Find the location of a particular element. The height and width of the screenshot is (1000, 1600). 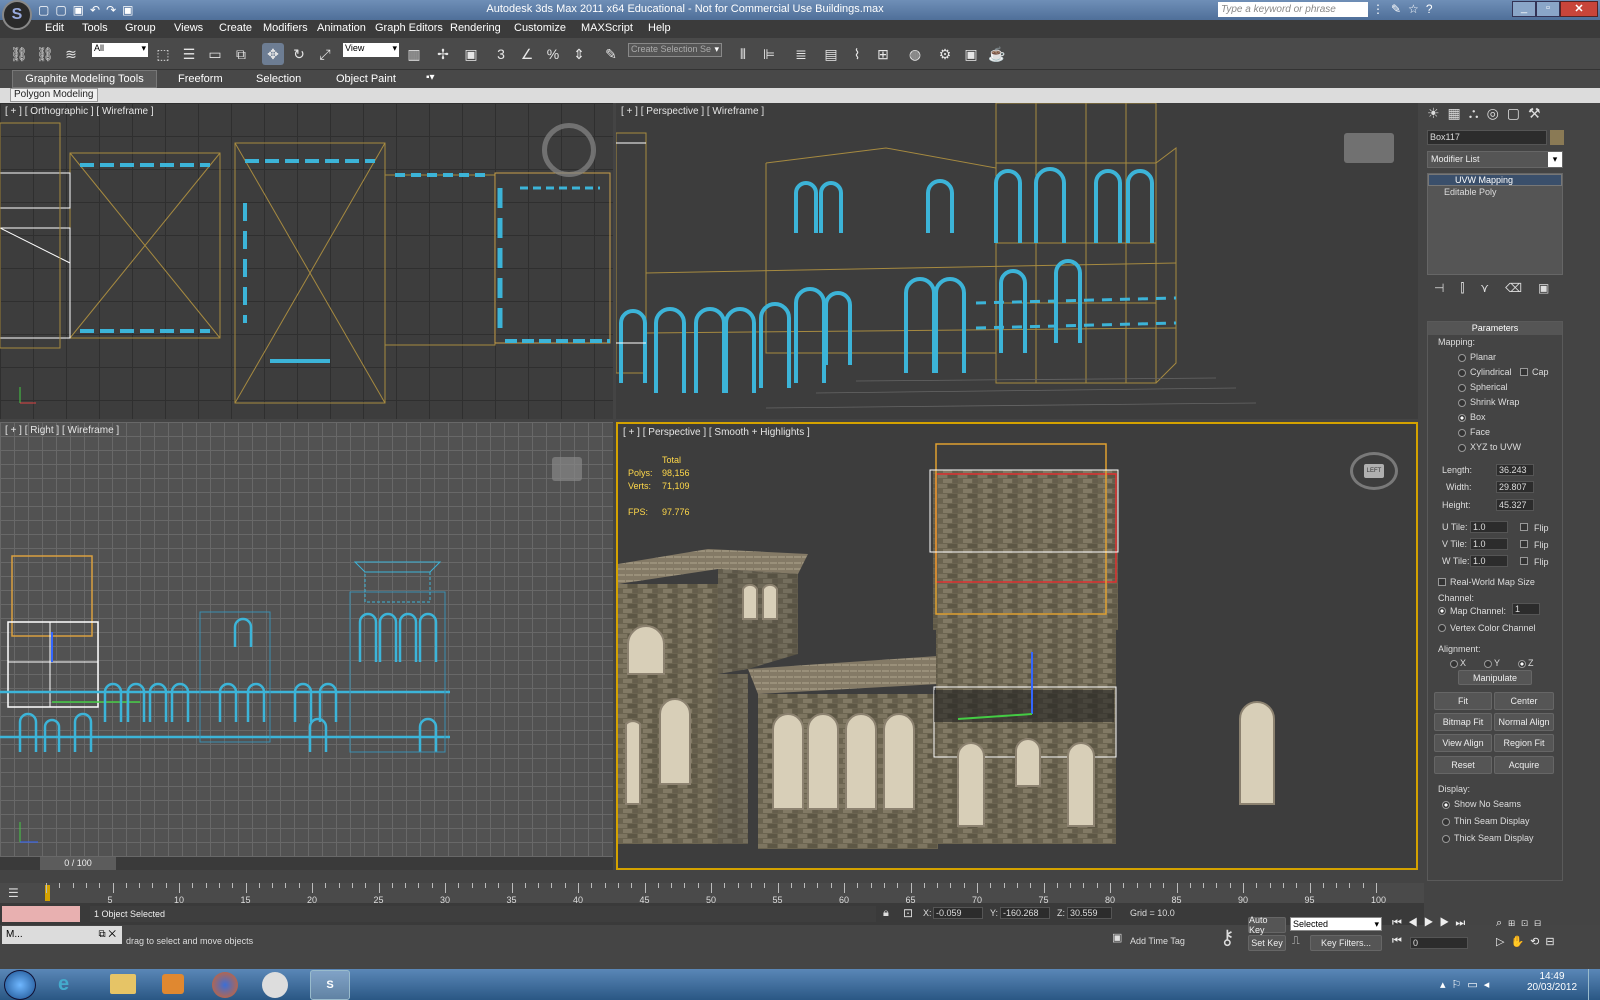

region-fit-button: Region Fit is located at coordinates (1524, 743).